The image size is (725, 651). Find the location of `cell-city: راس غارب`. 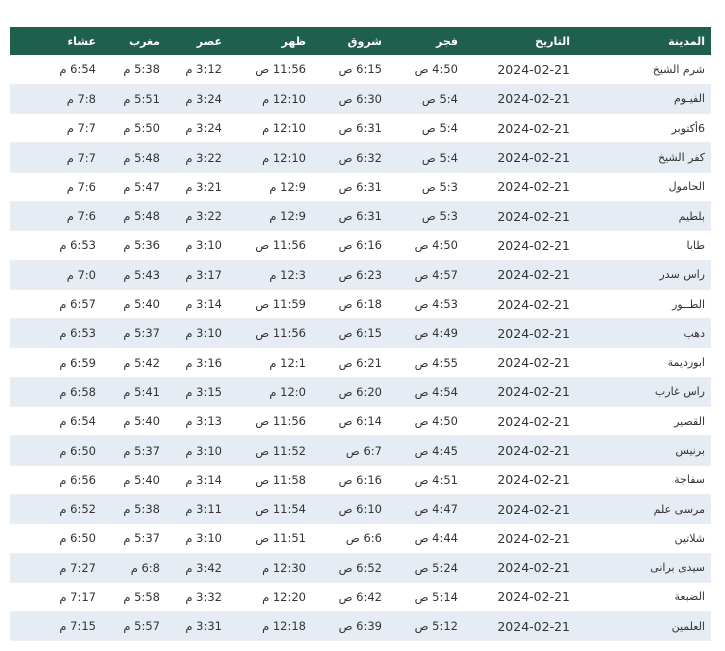

cell-city: راس غارب is located at coordinates (643, 392).